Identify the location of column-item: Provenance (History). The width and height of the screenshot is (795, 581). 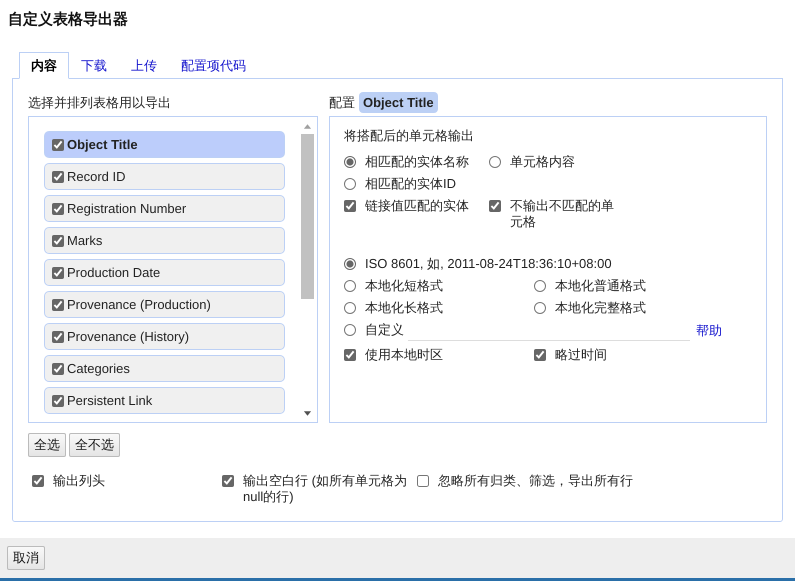
(164, 336).